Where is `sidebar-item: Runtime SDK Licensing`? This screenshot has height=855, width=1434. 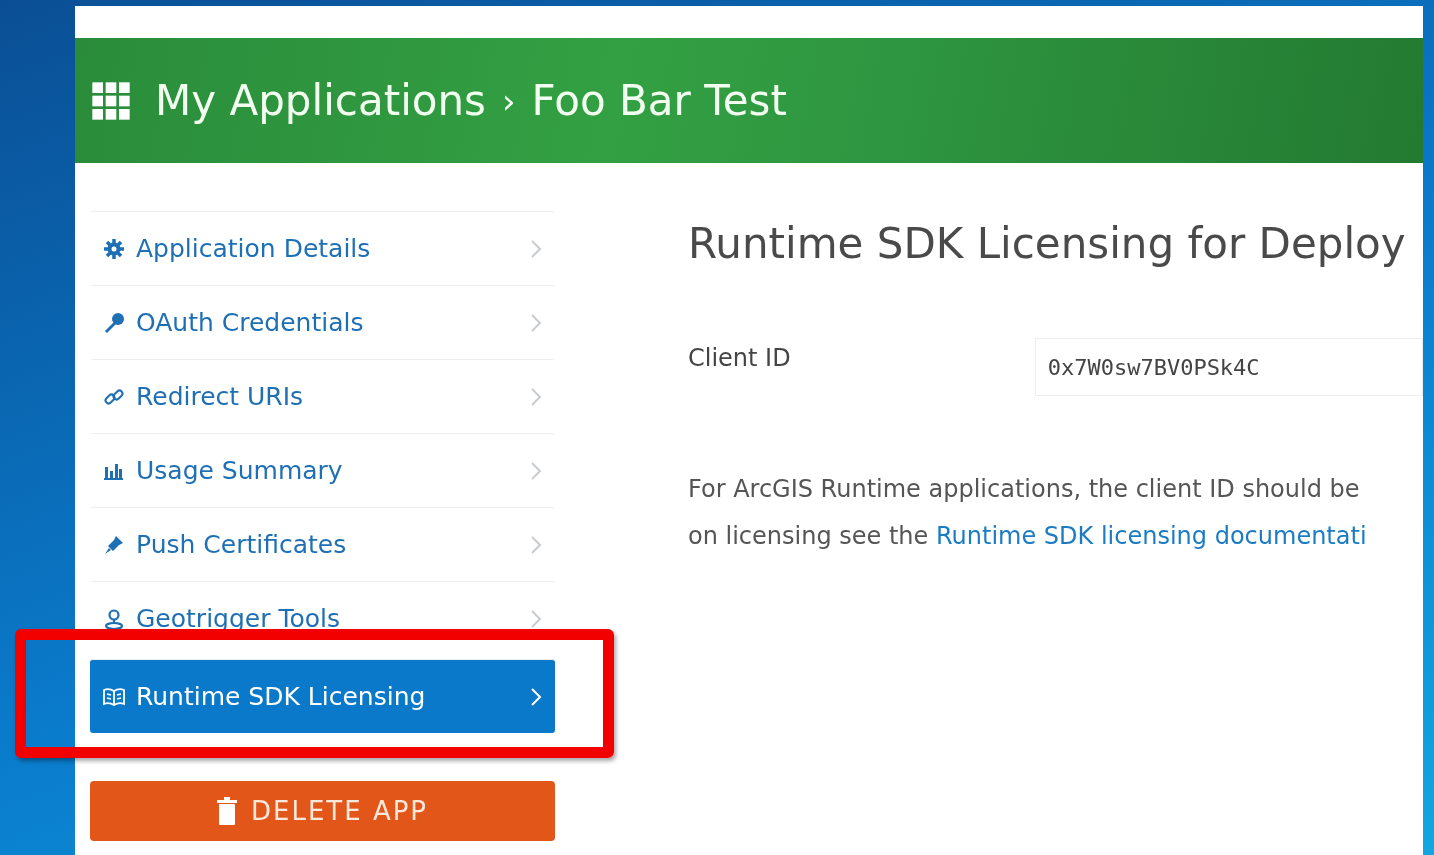
sidebar-item: Runtime SDK Licensing is located at coordinates (322, 696).